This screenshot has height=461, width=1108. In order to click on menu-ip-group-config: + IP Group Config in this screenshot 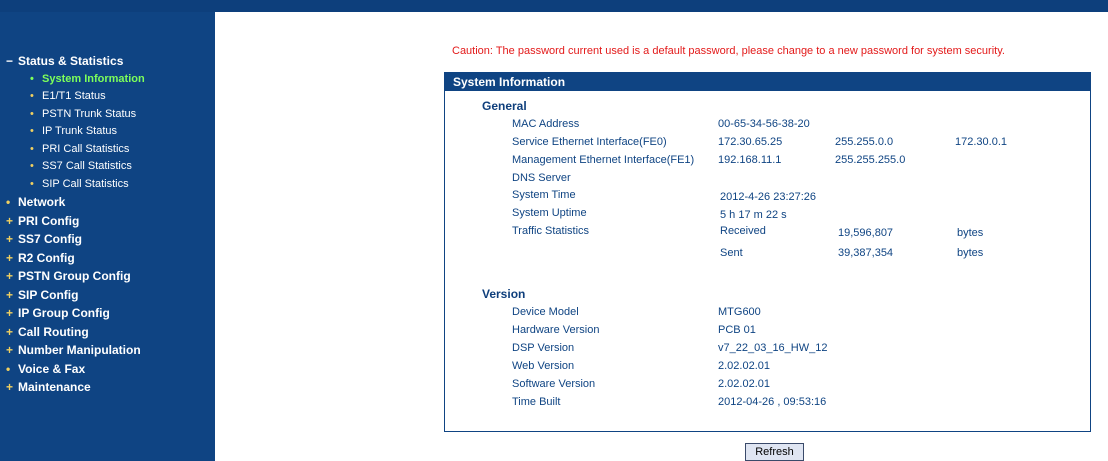, I will do `click(75, 313)`.